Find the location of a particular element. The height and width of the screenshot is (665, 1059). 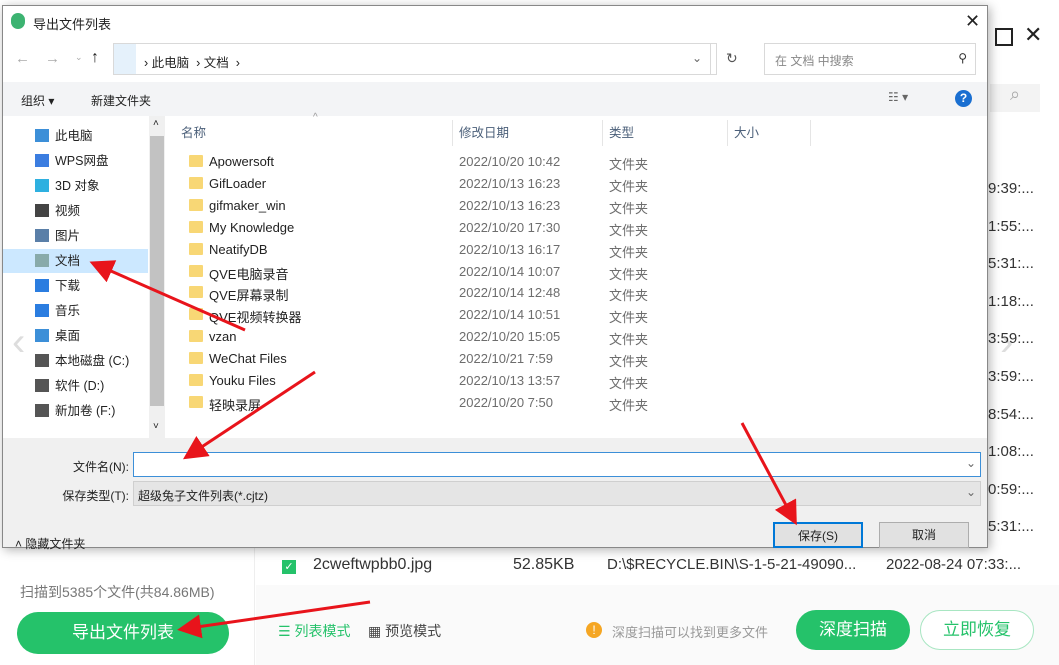

refresh-icon: ↻ is located at coordinates (732, 58).